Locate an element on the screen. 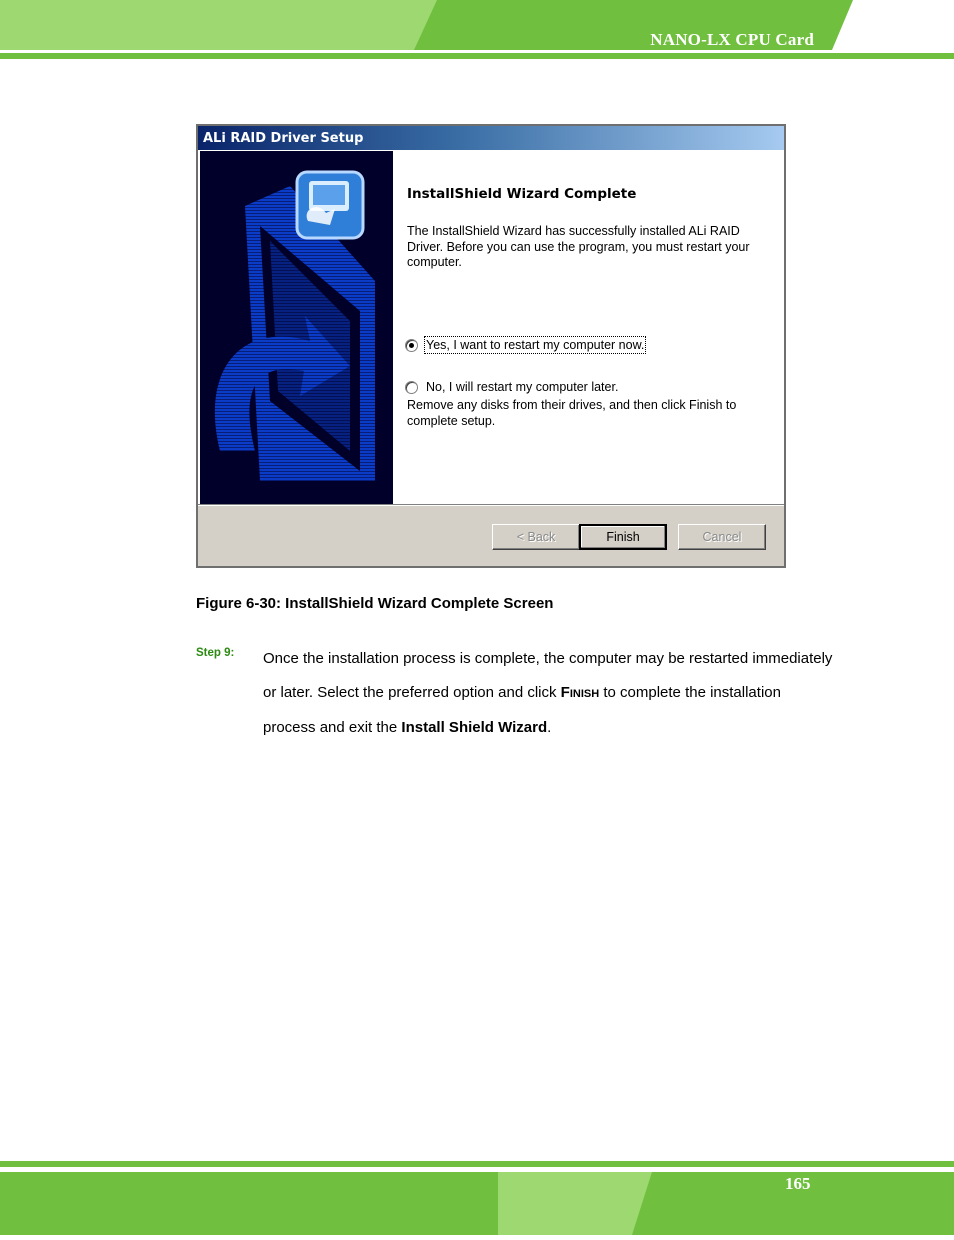 The image size is (954, 1240). dialog-titlebar: ALi RAID Driver Setup is located at coordinates (491, 138).